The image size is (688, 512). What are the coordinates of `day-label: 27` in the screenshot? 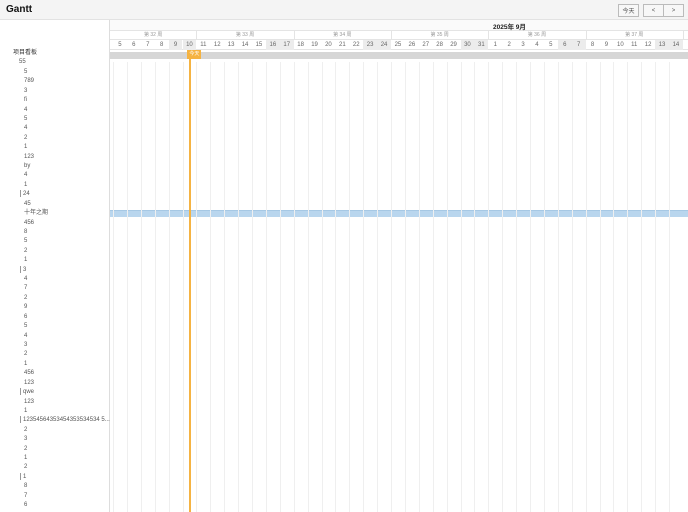 It's located at (426, 45).